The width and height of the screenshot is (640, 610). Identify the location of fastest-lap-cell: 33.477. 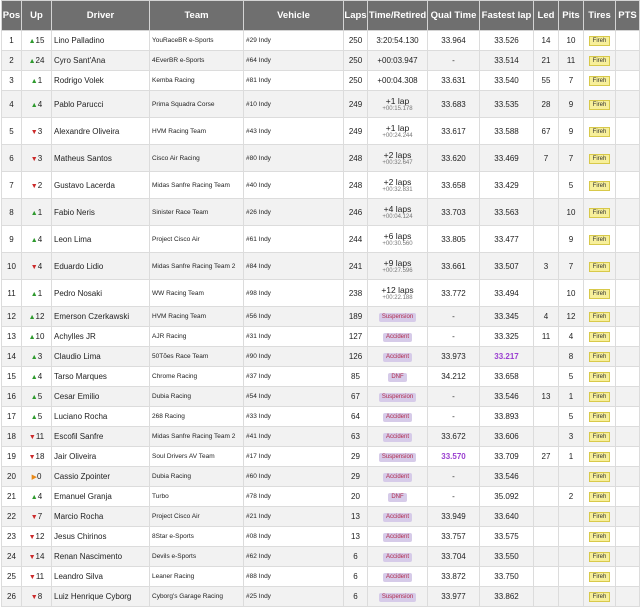
(506, 239).